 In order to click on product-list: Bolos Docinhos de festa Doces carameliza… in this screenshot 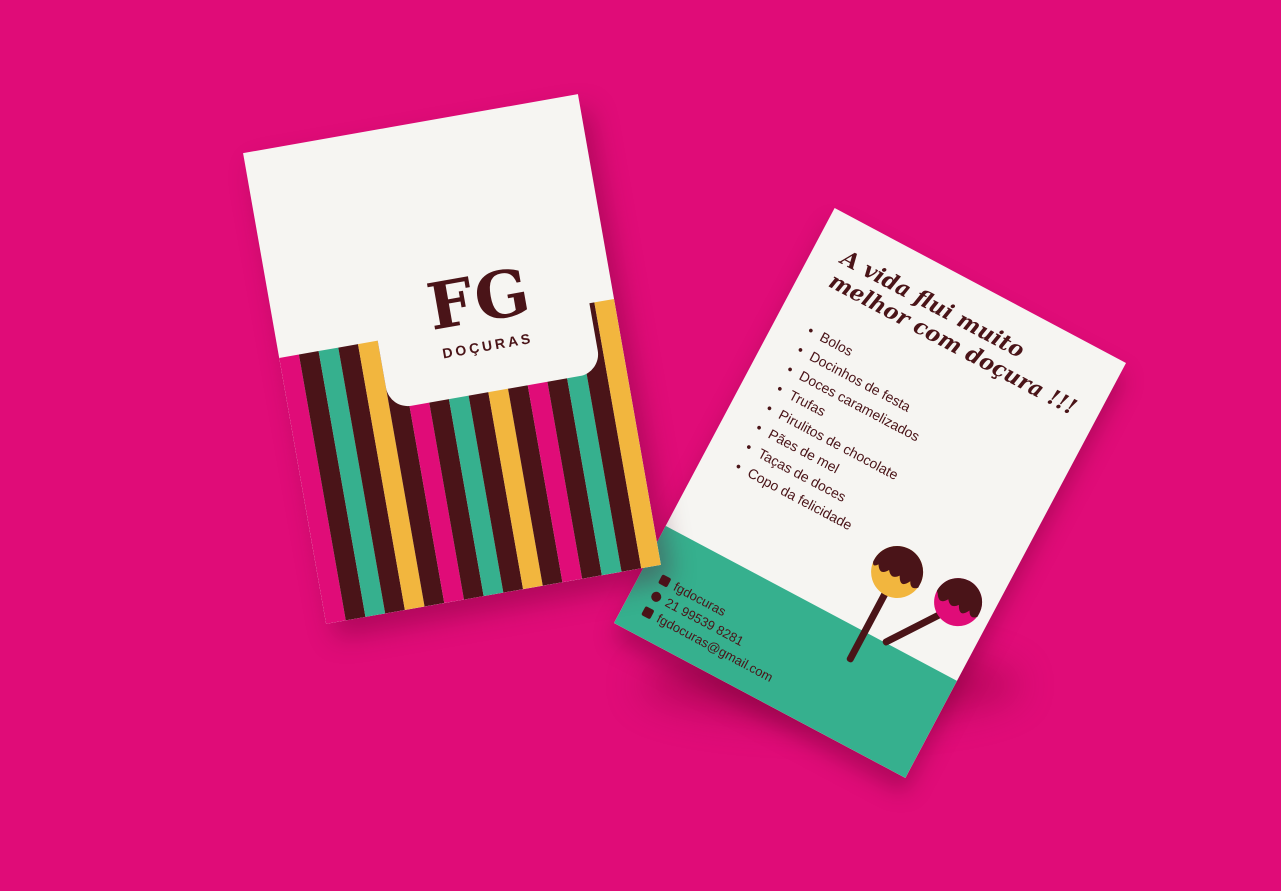, I will do `click(836, 430)`.